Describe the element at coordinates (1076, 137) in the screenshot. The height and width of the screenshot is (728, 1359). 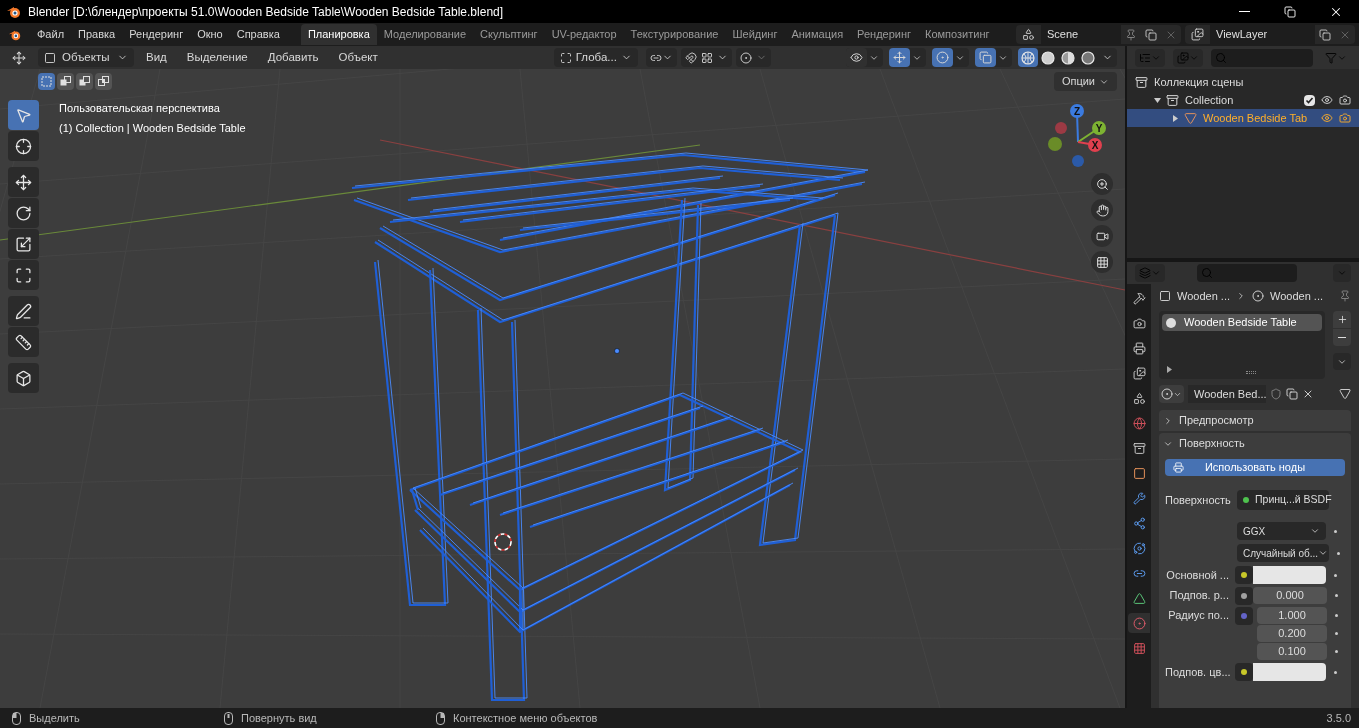
I see `navigation-gizmo-drawing: Z Y X` at that location.